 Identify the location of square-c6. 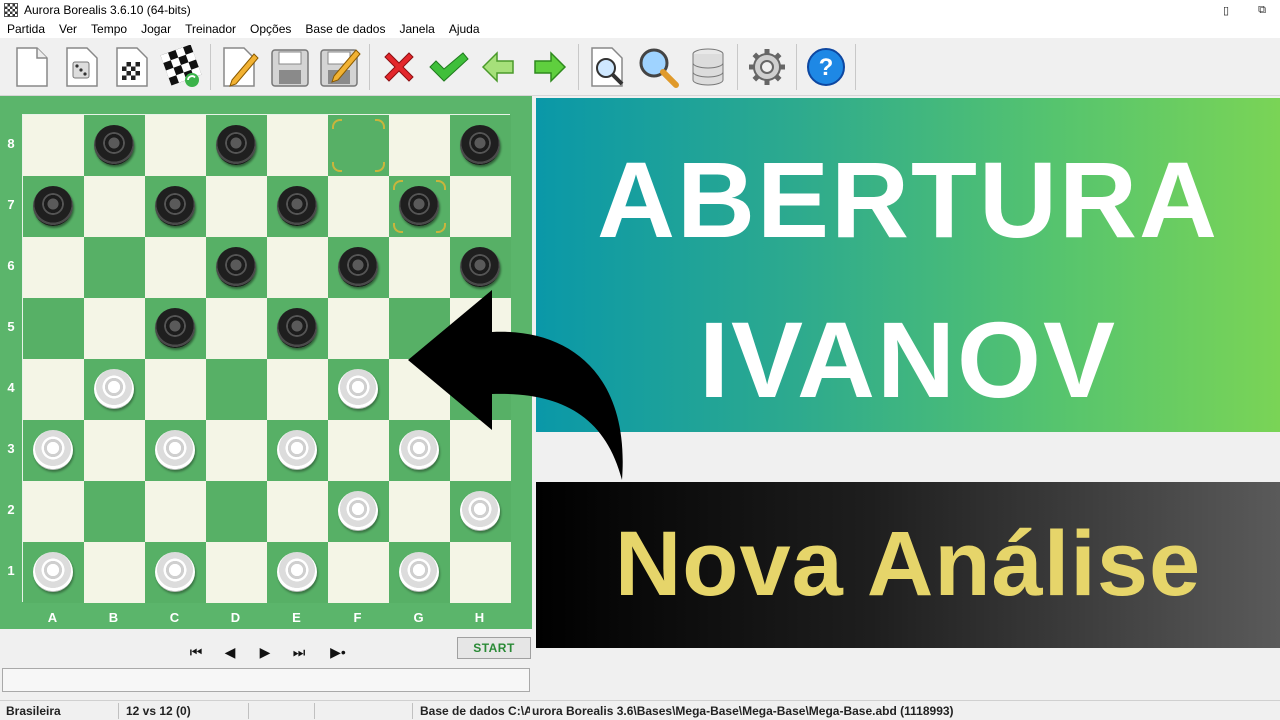
(175, 267).